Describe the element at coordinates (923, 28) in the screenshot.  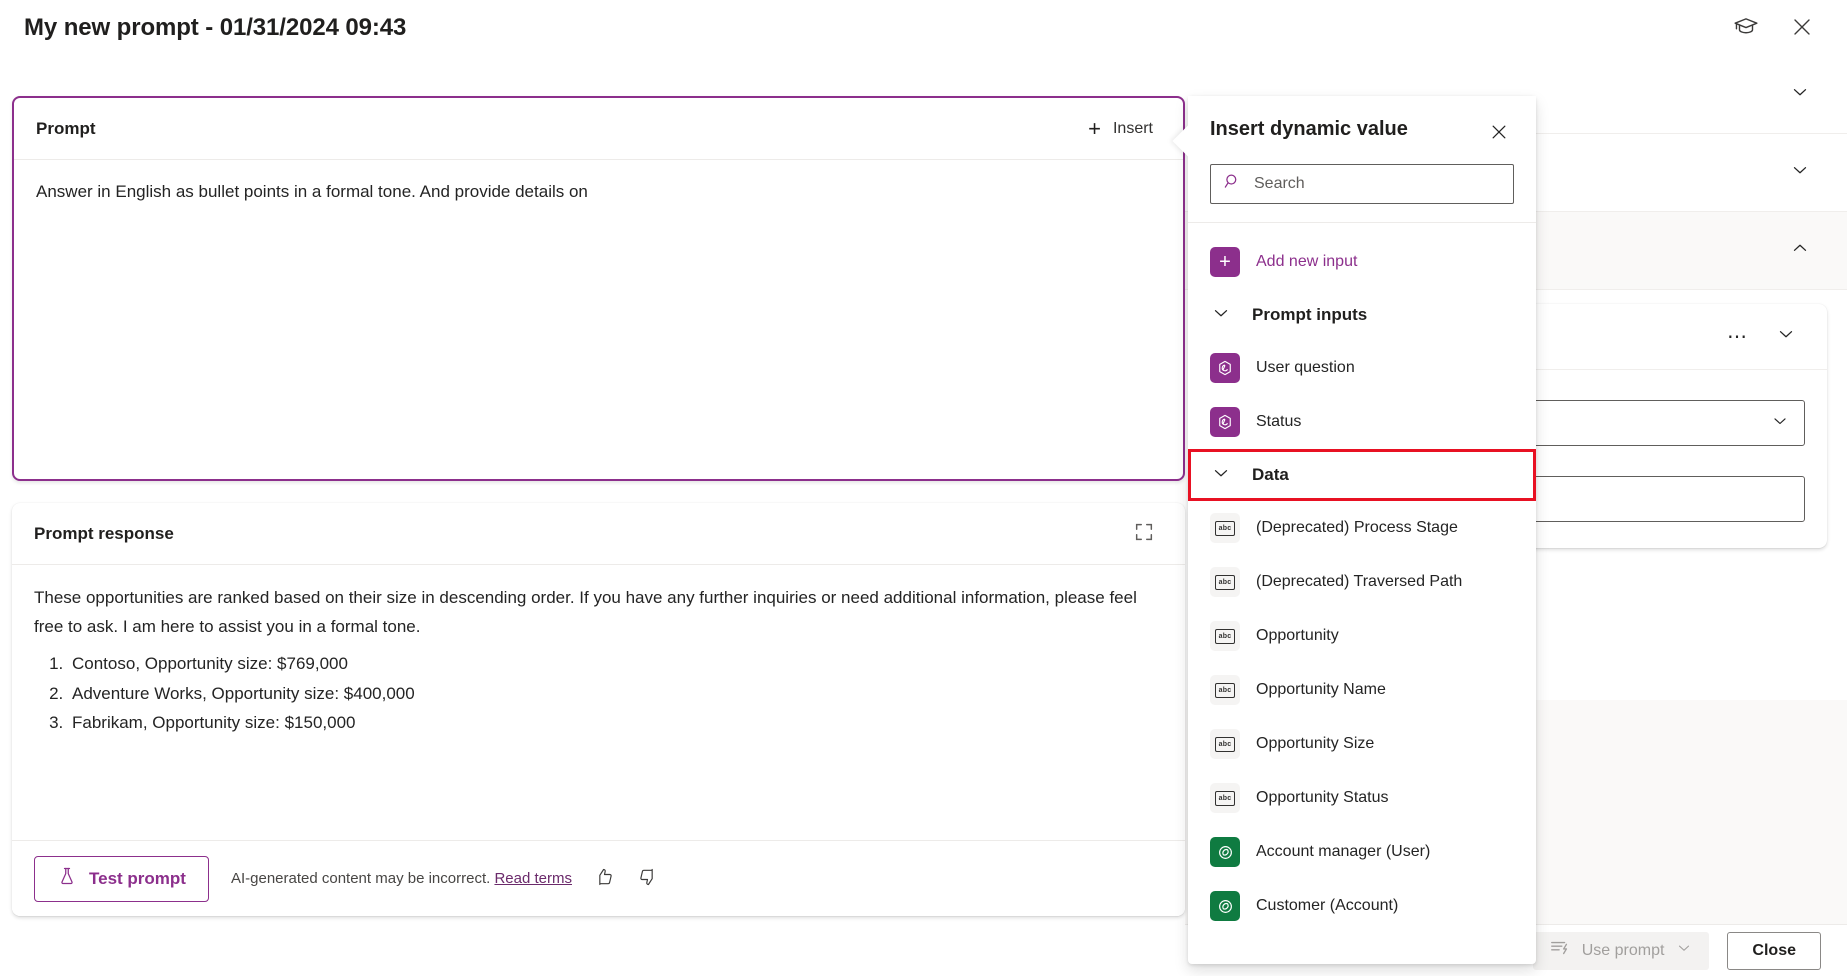
I see `title-bar: My new prompt - 01/31/2024 09:43` at that location.